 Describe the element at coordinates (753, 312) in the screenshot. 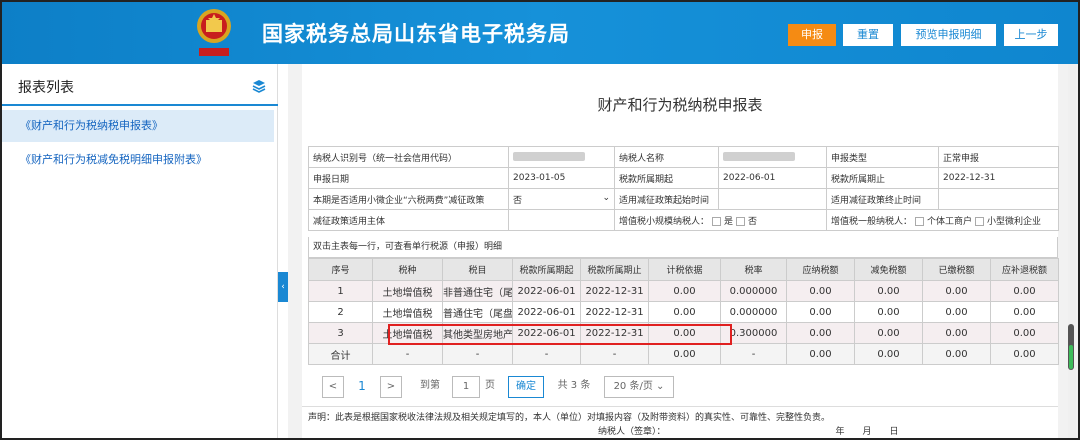

I see `table-cell: 0.000000` at that location.